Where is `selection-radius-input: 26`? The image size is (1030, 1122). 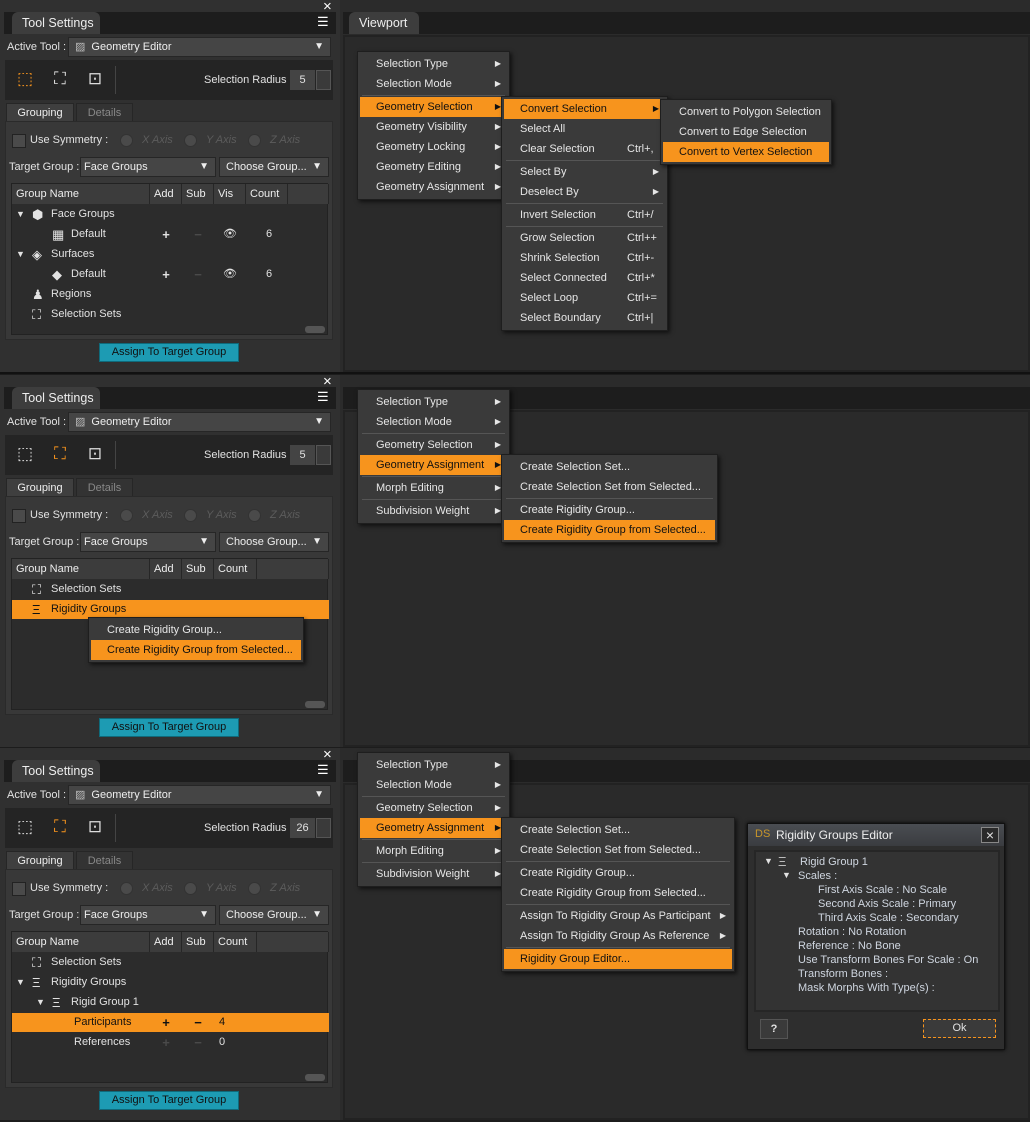 selection-radius-input: 26 is located at coordinates (302, 828).